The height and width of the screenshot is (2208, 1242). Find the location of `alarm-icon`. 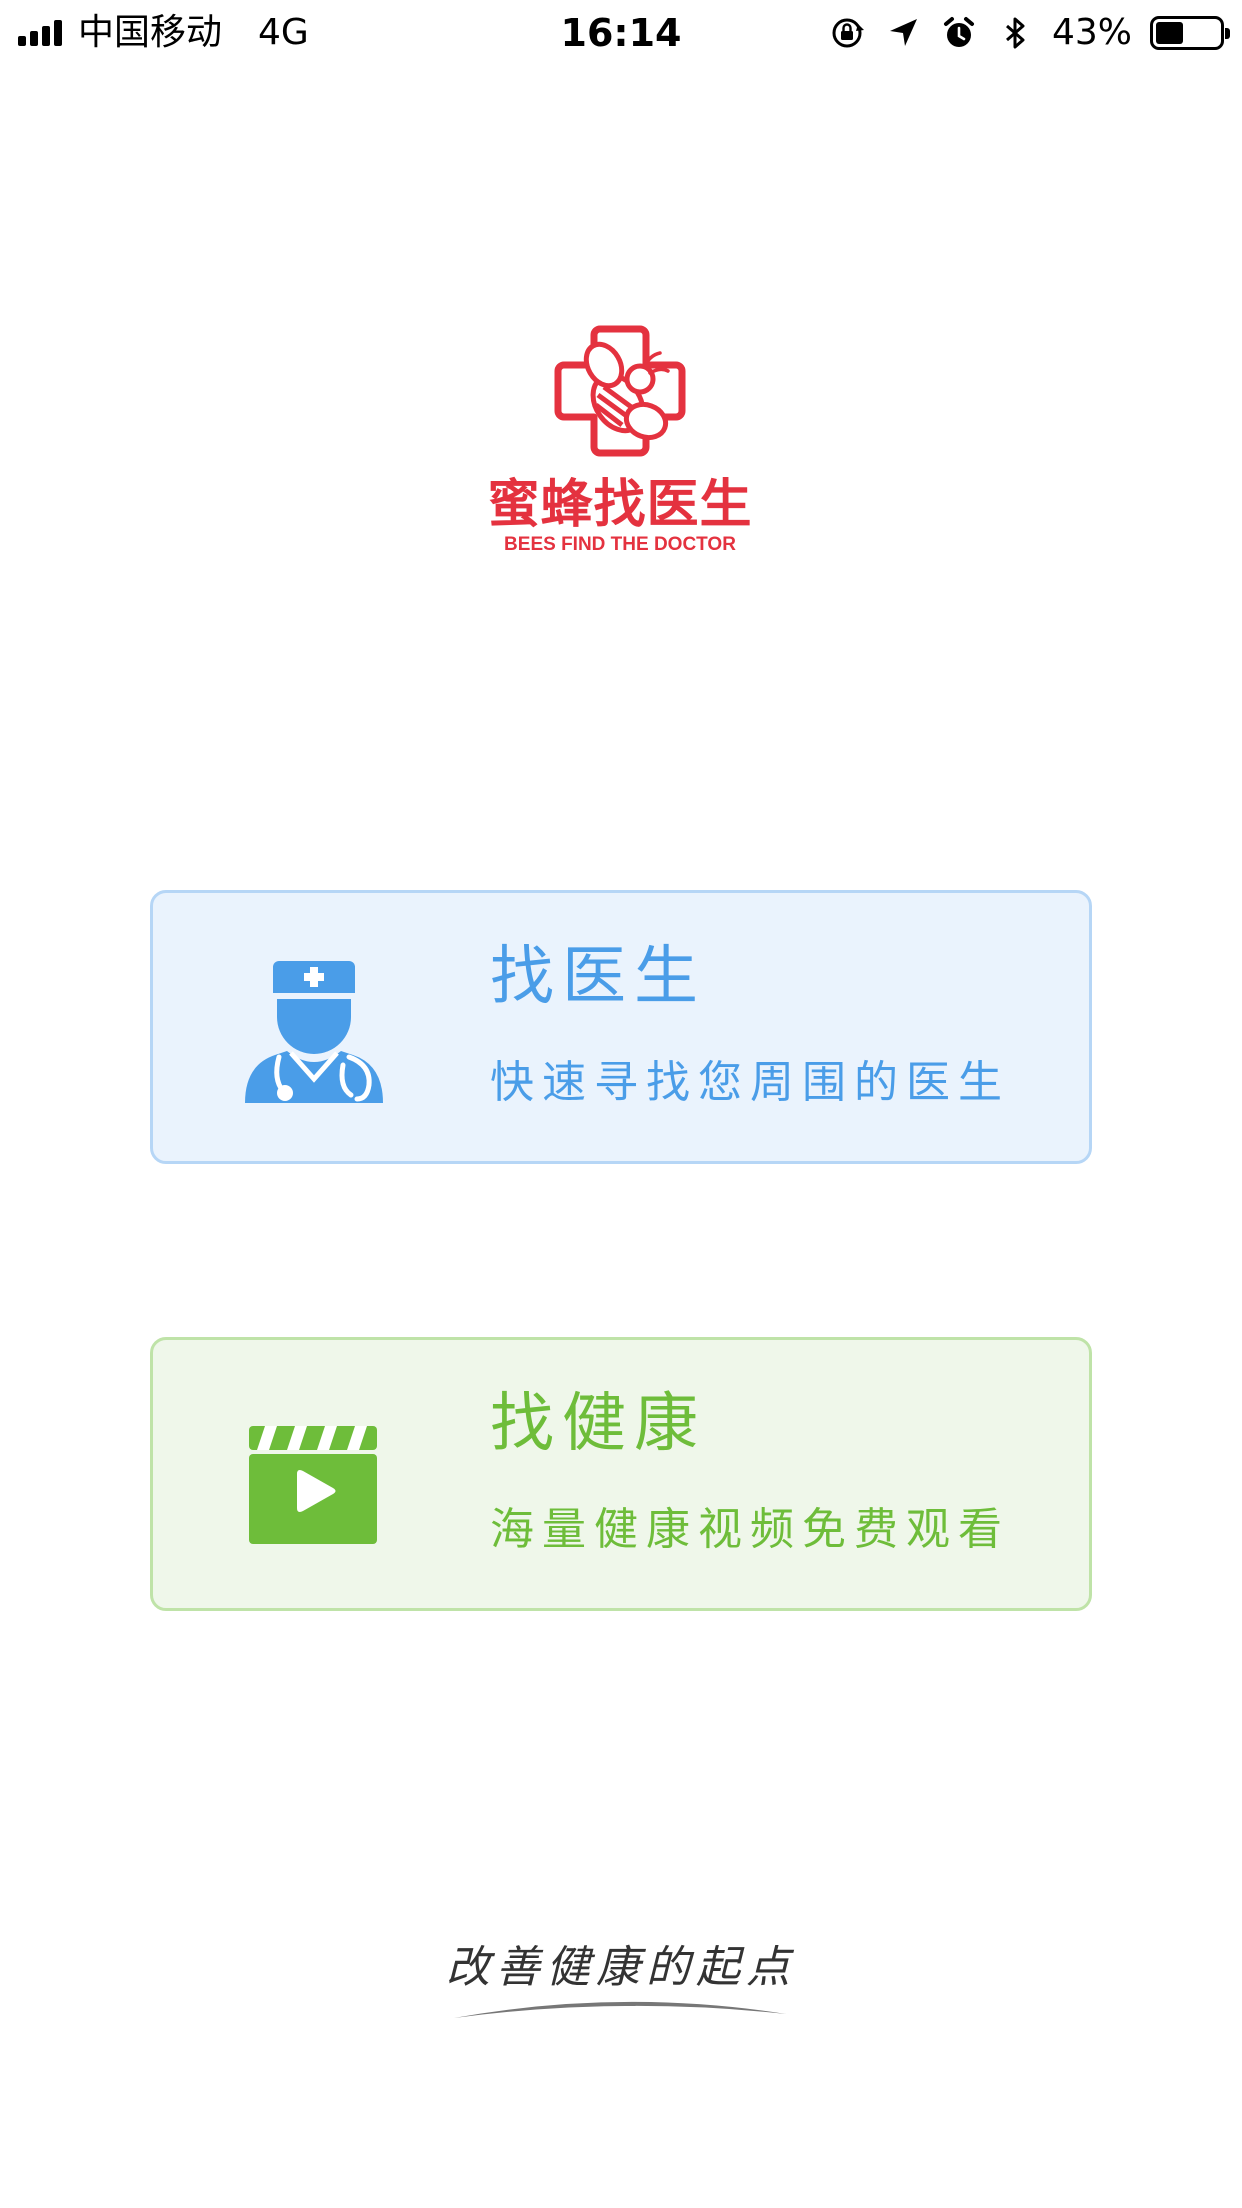

alarm-icon is located at coordinates (958, 32).